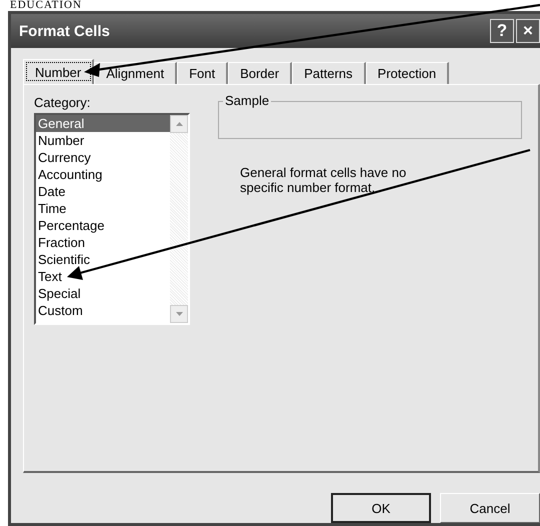 The width and height of the screenshot is (540, 526). Describe the element at coordinates (103, 191) in the screenshot. I see `list-item: Date` at that location.